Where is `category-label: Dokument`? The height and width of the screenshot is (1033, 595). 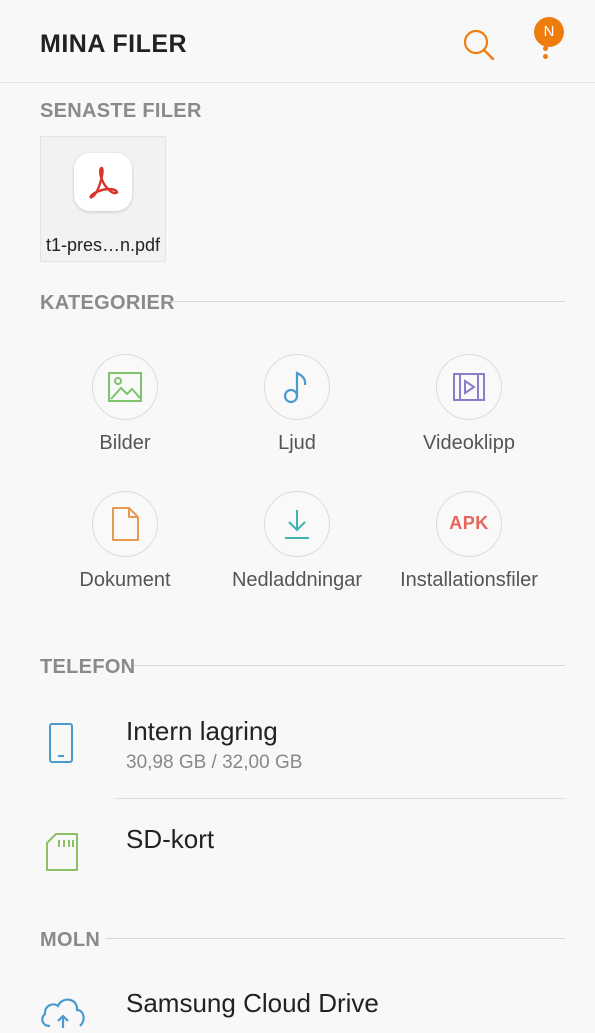 category-label: Dokument is located at coordinates (125, 580).